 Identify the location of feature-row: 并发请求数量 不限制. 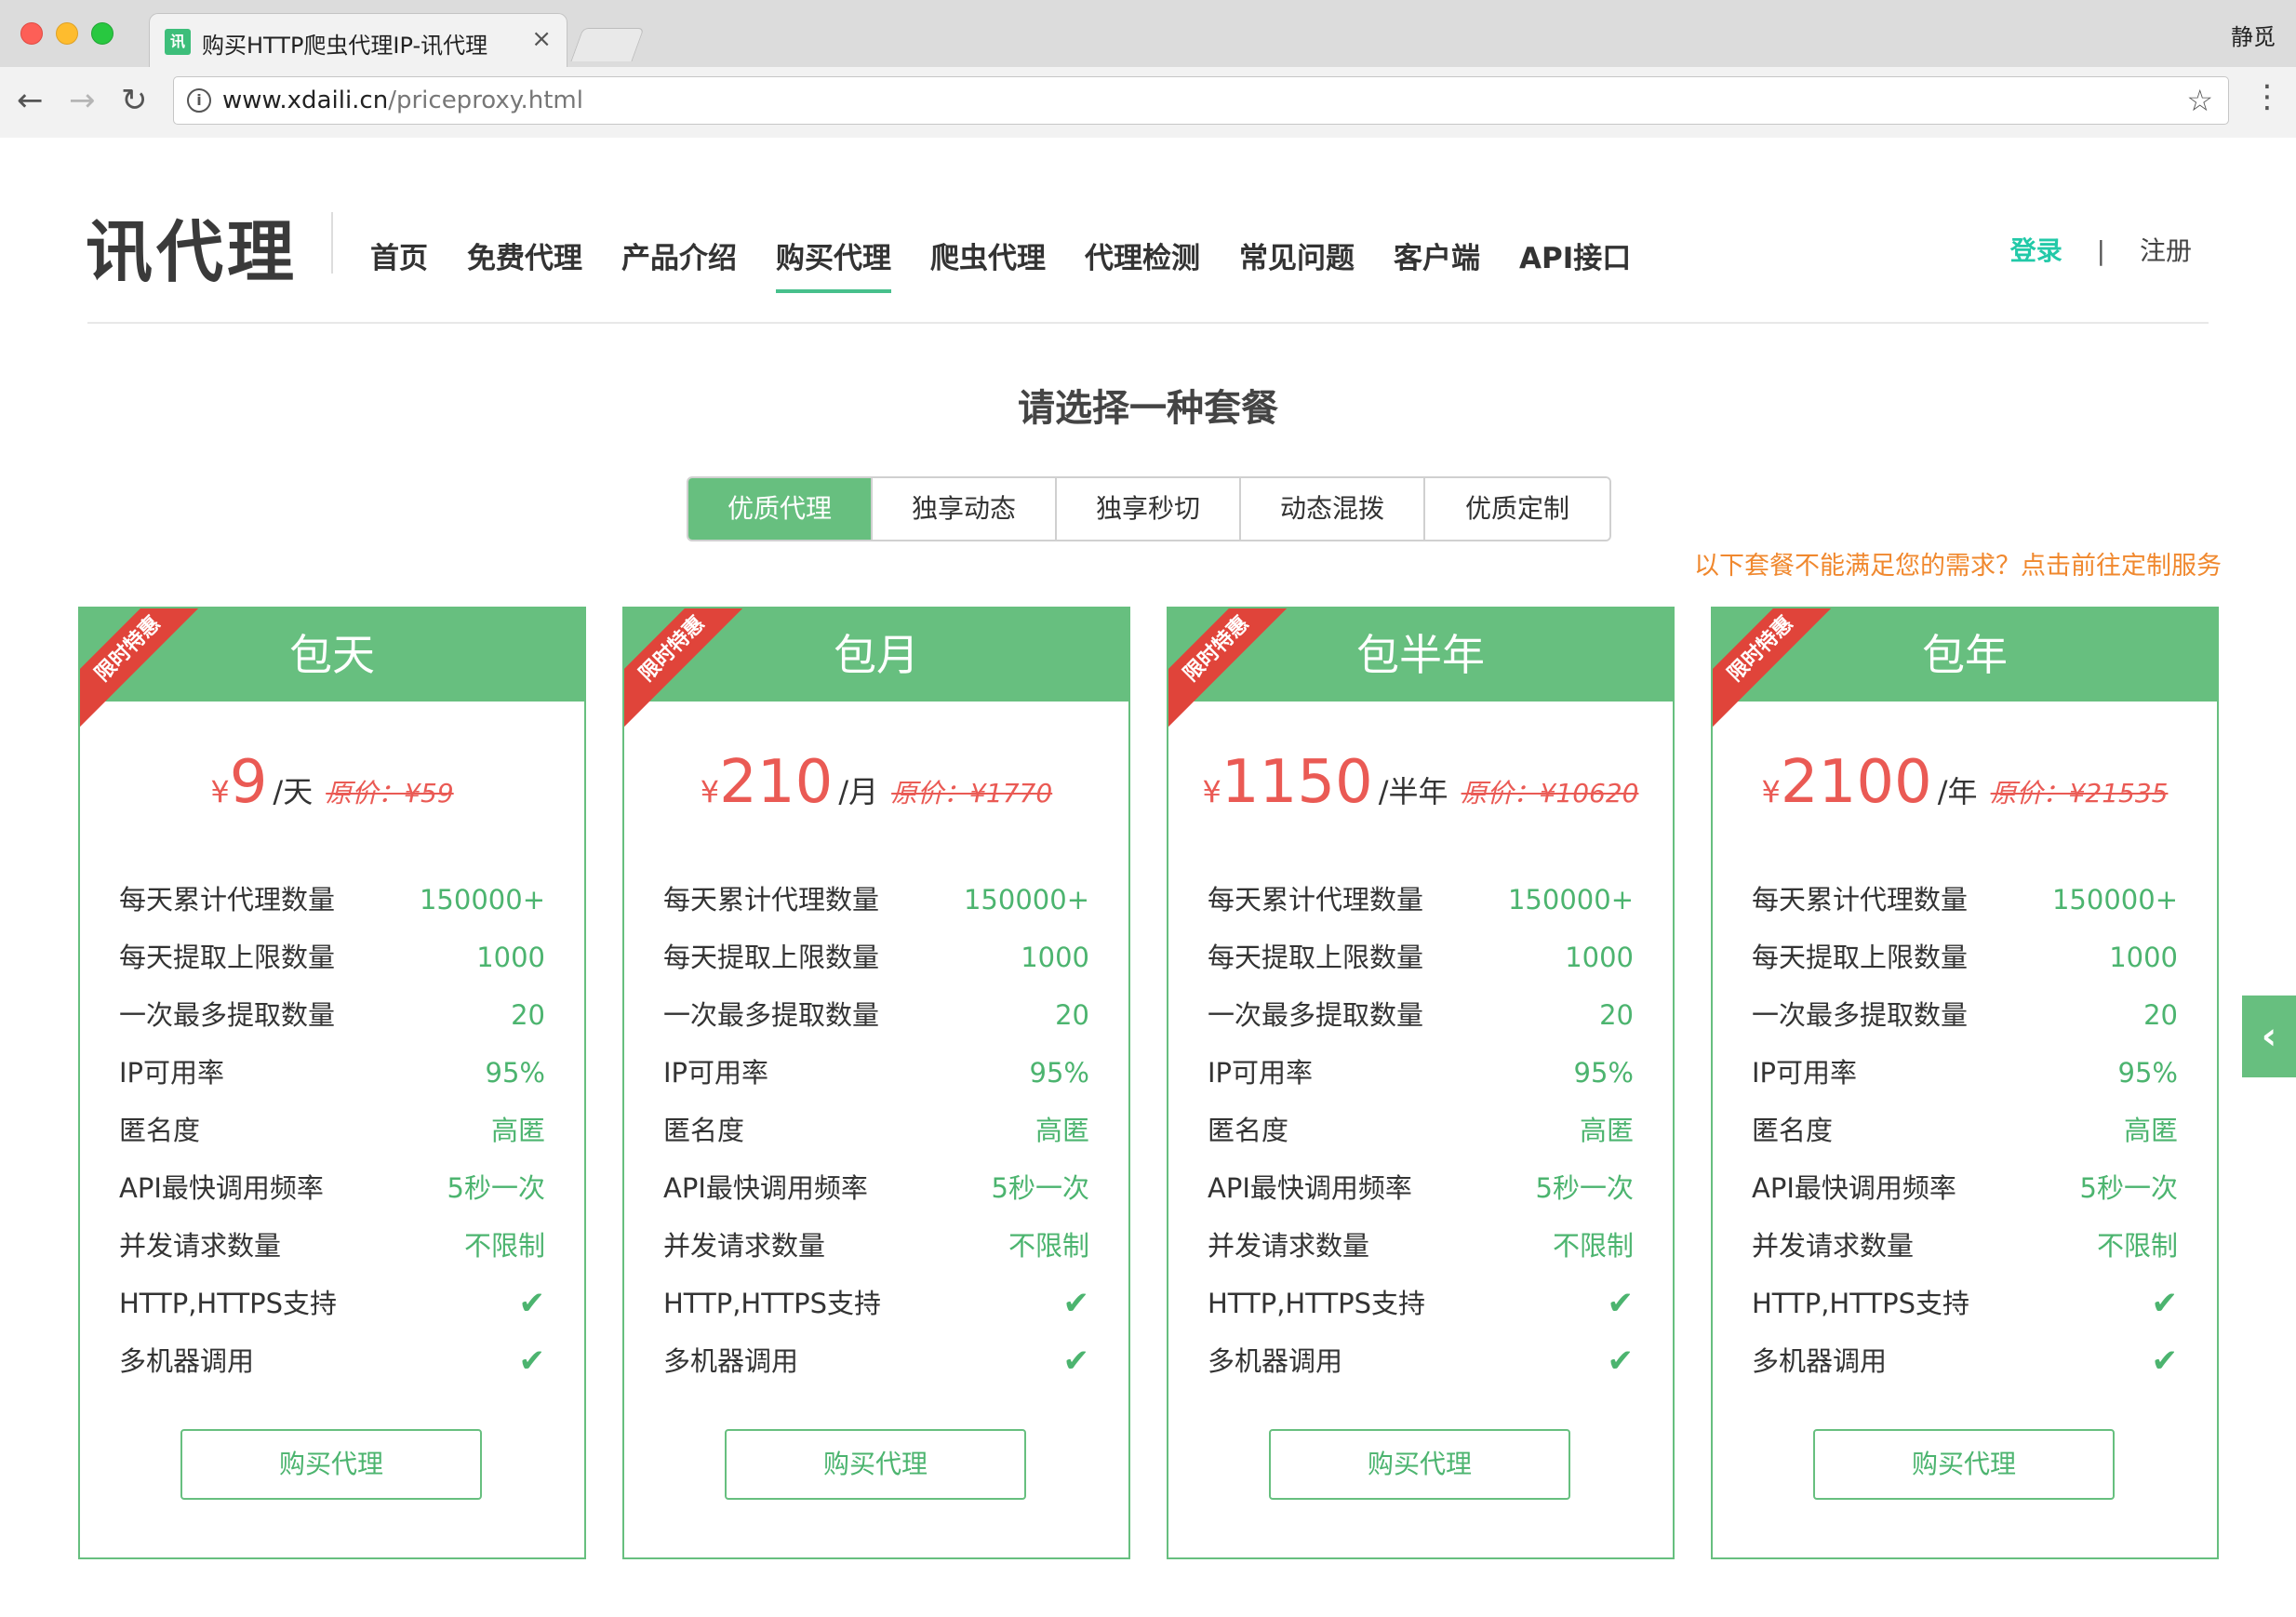
(1965, 1246).